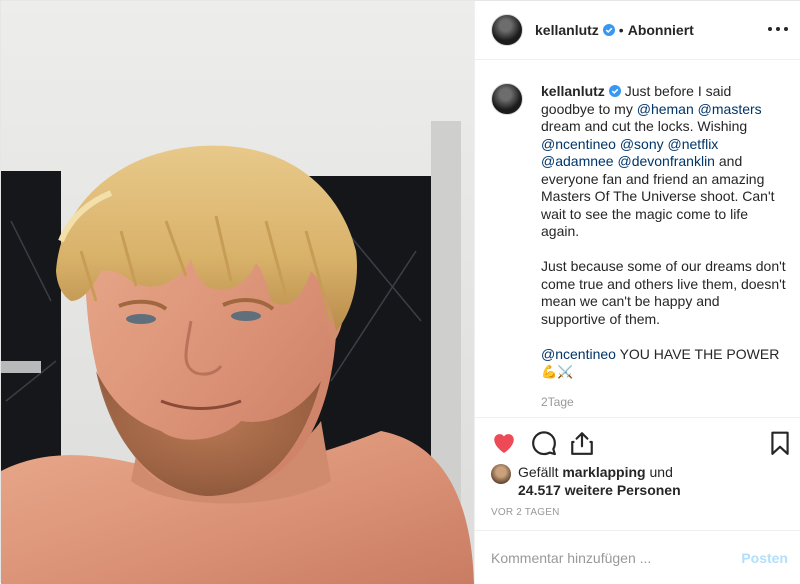 The height and width of the screenshot is (584, 800). What do you see at coordinates (641, 490) in the screenshot?
I see `likes-count: 24.517 weitere Personen` at bounding box center [641, 490].